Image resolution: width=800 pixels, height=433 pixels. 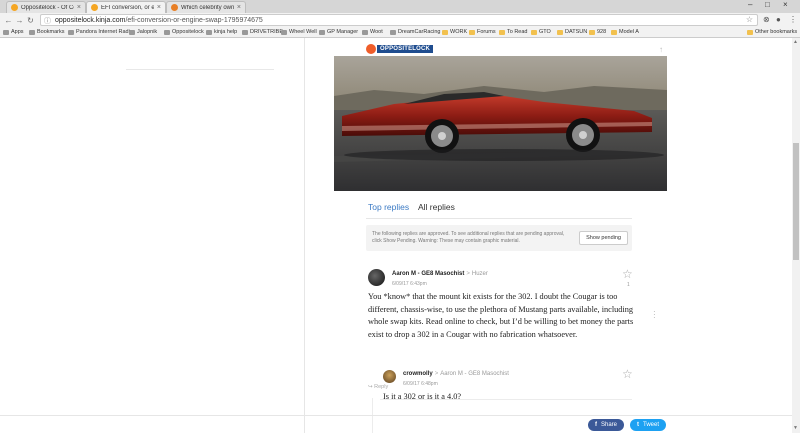 What do you see at coordinates (793, 19) in the screenshot?
I see `menu-icon: ⋮` at bounding box center [793, 19].